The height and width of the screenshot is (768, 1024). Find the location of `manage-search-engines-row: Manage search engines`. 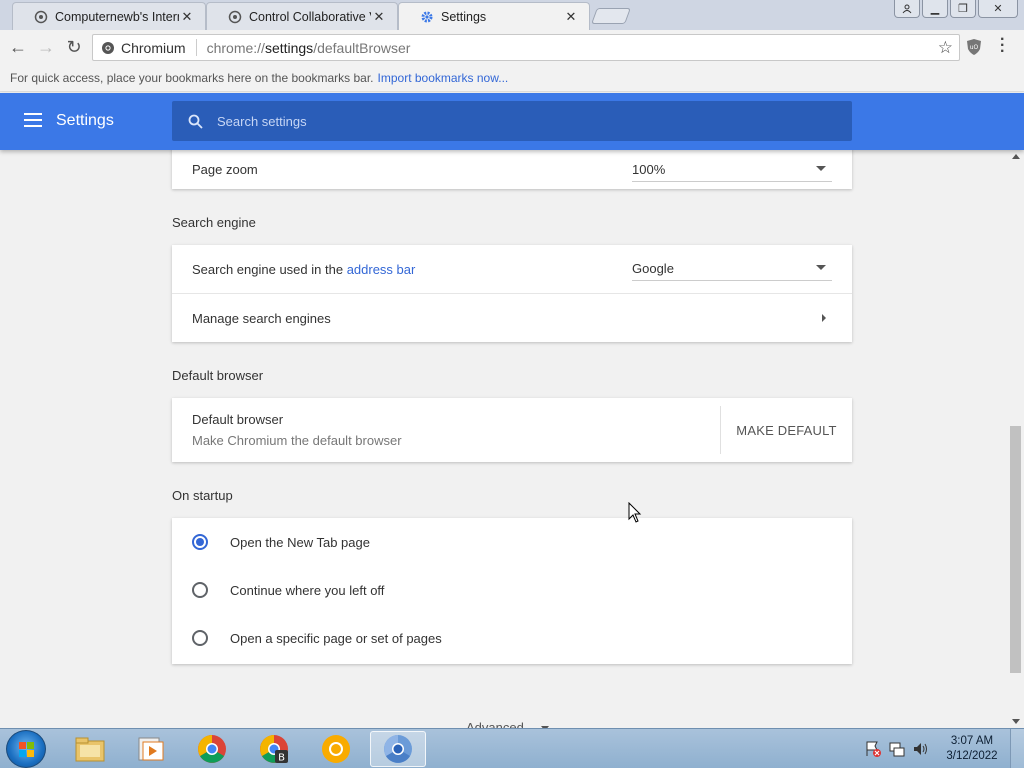

manage-search-engines-row: Manage search engines is located at coordinates (512, 318).